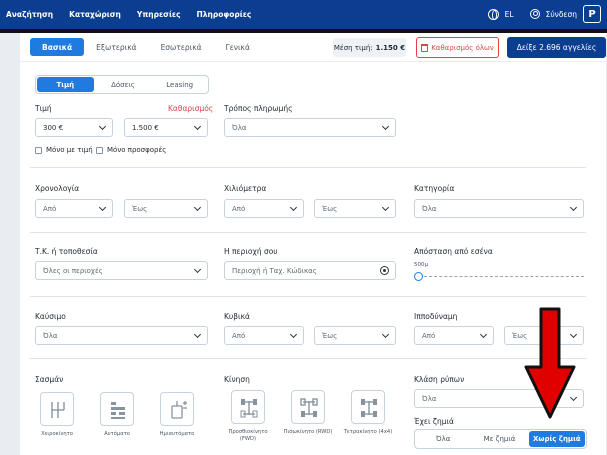 This screenshot has height=455, width=607. I want to click on cc-to-value: Έως, so click(330, 335).